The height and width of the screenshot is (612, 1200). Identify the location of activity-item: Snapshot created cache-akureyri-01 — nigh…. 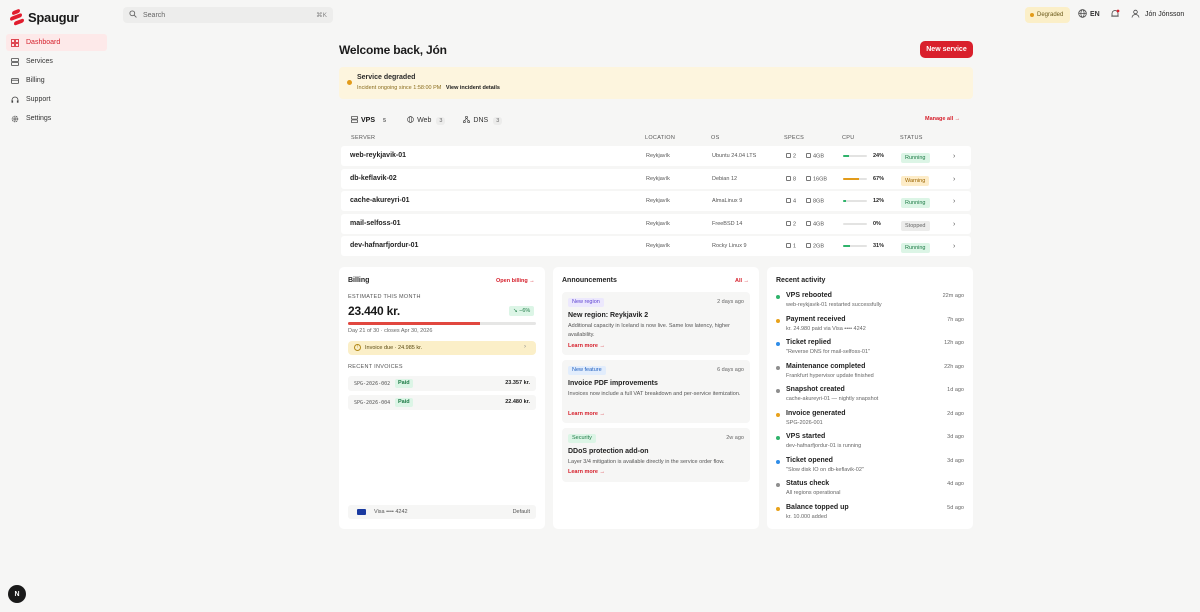
(870, 396).